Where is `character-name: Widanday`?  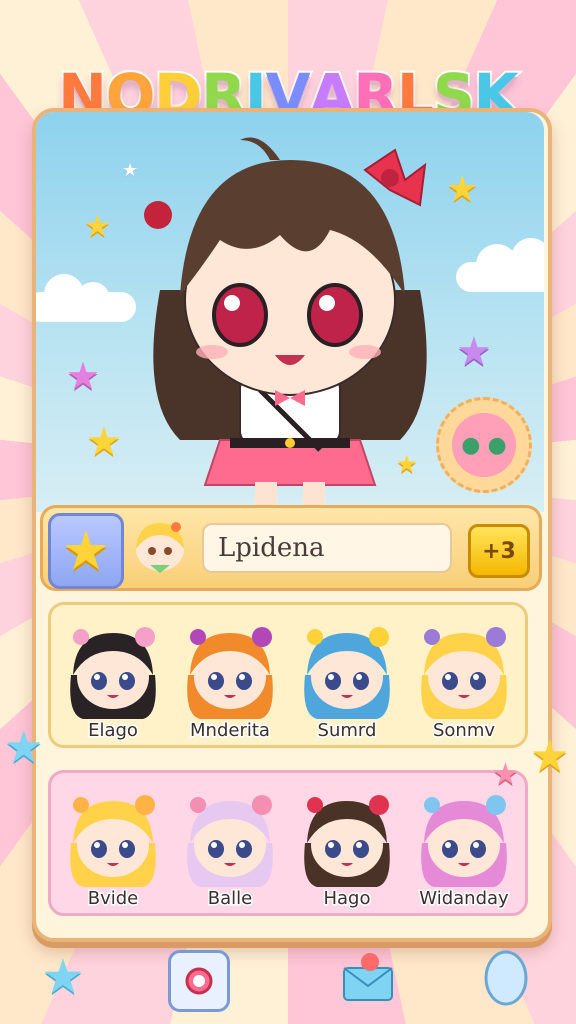
character-name: Widanday is located at coordinates (464, 899).